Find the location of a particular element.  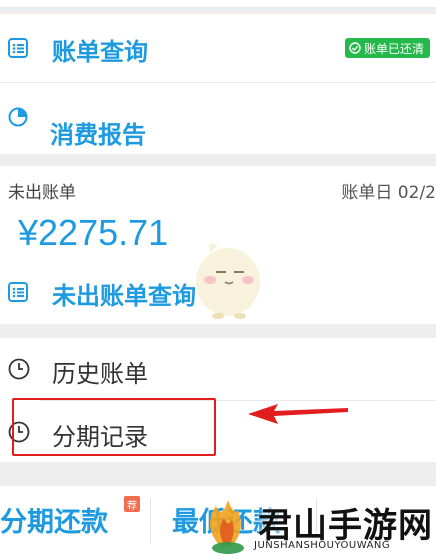

history-bill-label: 历史账单 is located at coordinates (100, 374).